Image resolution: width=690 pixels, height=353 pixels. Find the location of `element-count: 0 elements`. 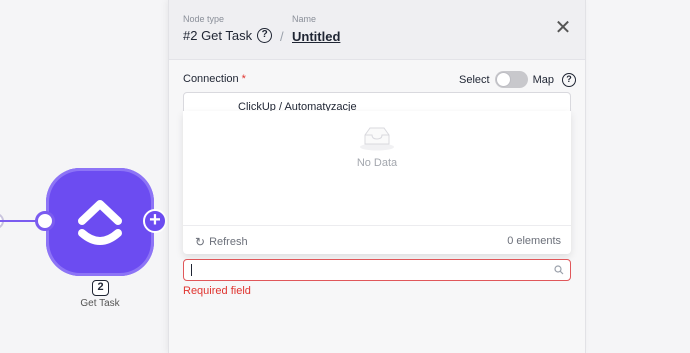

element-count: 0 elements is located at coordinates (534, 241).